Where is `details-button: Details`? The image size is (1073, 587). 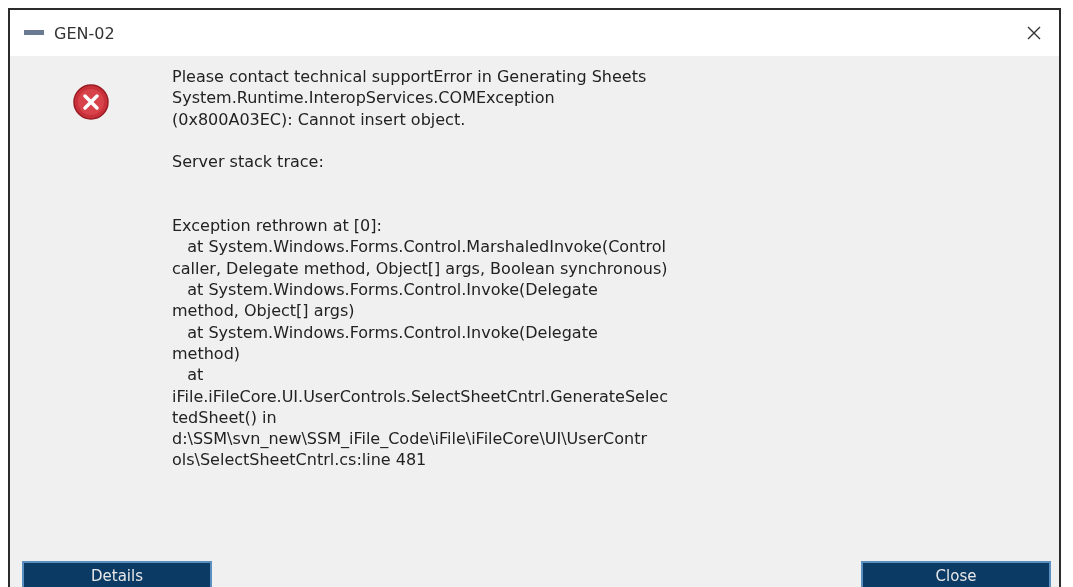 details-button: Details is located at coordinates (117, 574).